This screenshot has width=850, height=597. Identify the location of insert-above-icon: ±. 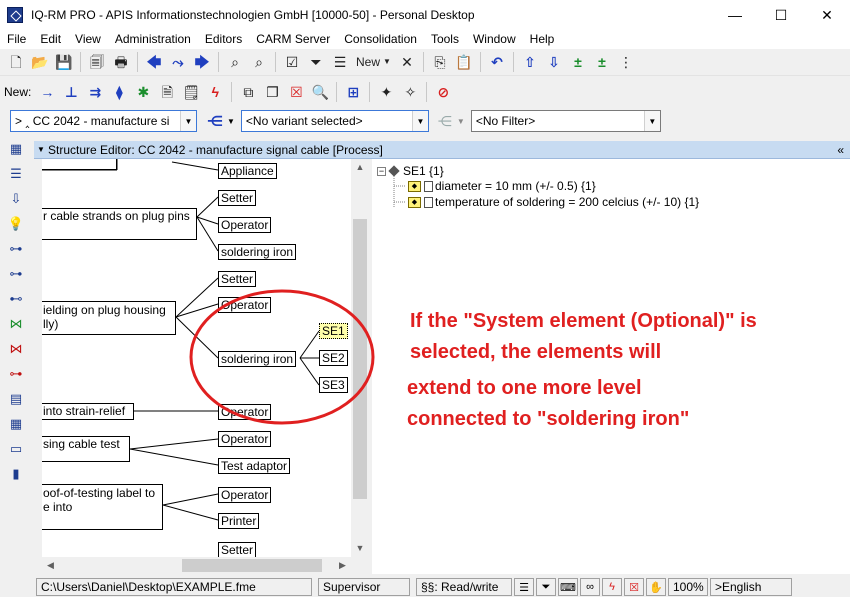
(578, 62).